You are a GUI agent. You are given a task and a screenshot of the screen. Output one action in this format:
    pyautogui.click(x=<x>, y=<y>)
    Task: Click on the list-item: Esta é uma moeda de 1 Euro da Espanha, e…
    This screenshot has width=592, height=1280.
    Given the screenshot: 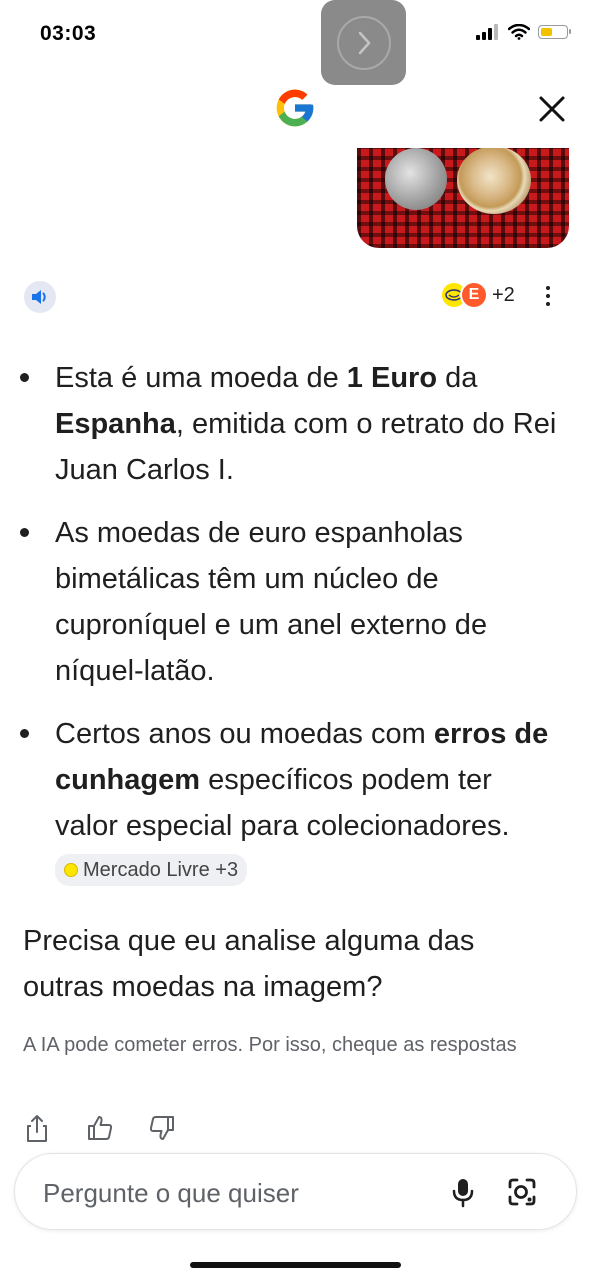 What is the action you would take?
    pyautogui.click(x=290, y=424)
    